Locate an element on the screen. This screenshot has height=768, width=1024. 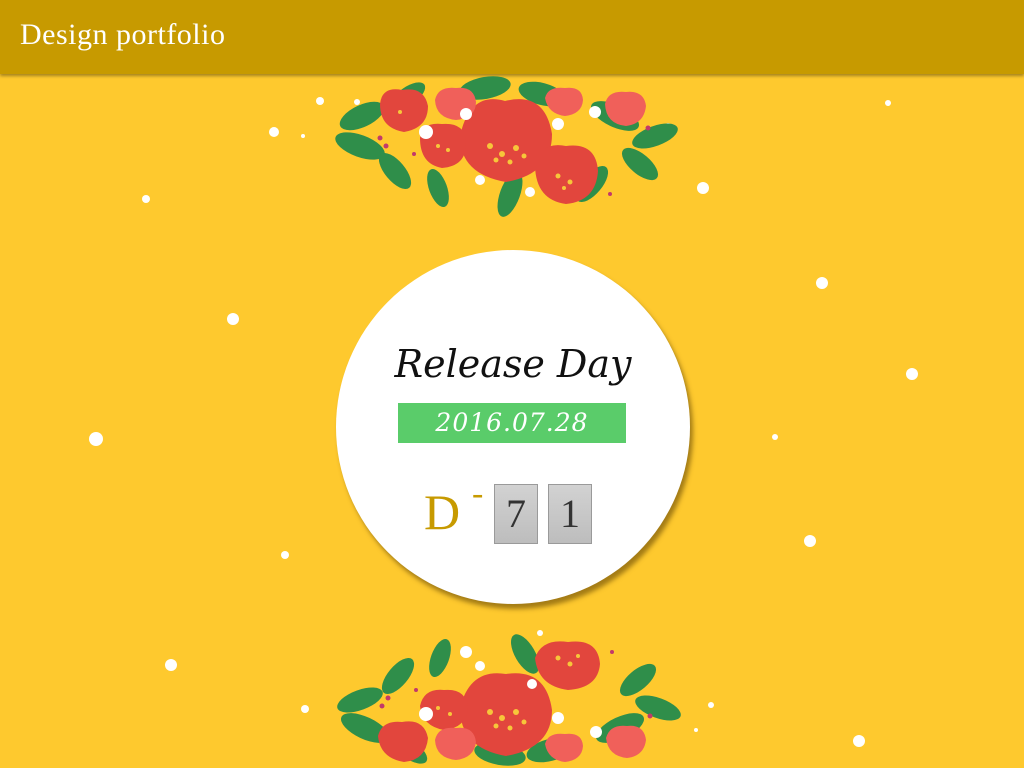
flower-bouquet-top-icon is located at coordinates (506, 146).